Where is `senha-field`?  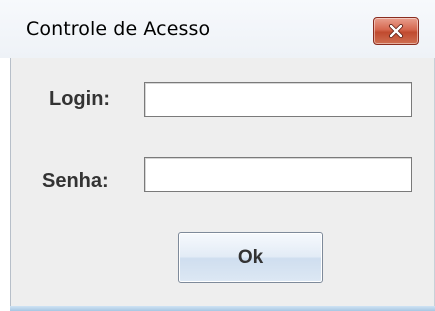
senha-field is located at coordinates (278, 174).